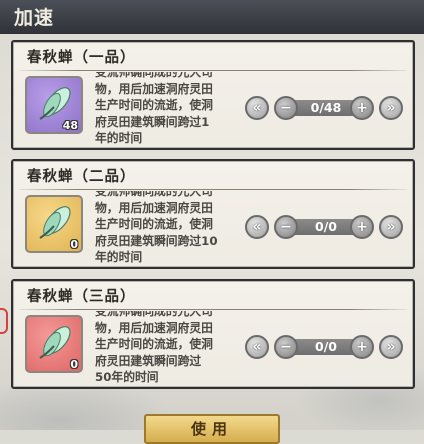 The image size is (424, 444). Describe the element at coordinates (81, 57) in the screenshot. I see `item-name: 春秋蝉（一品）` at that location.